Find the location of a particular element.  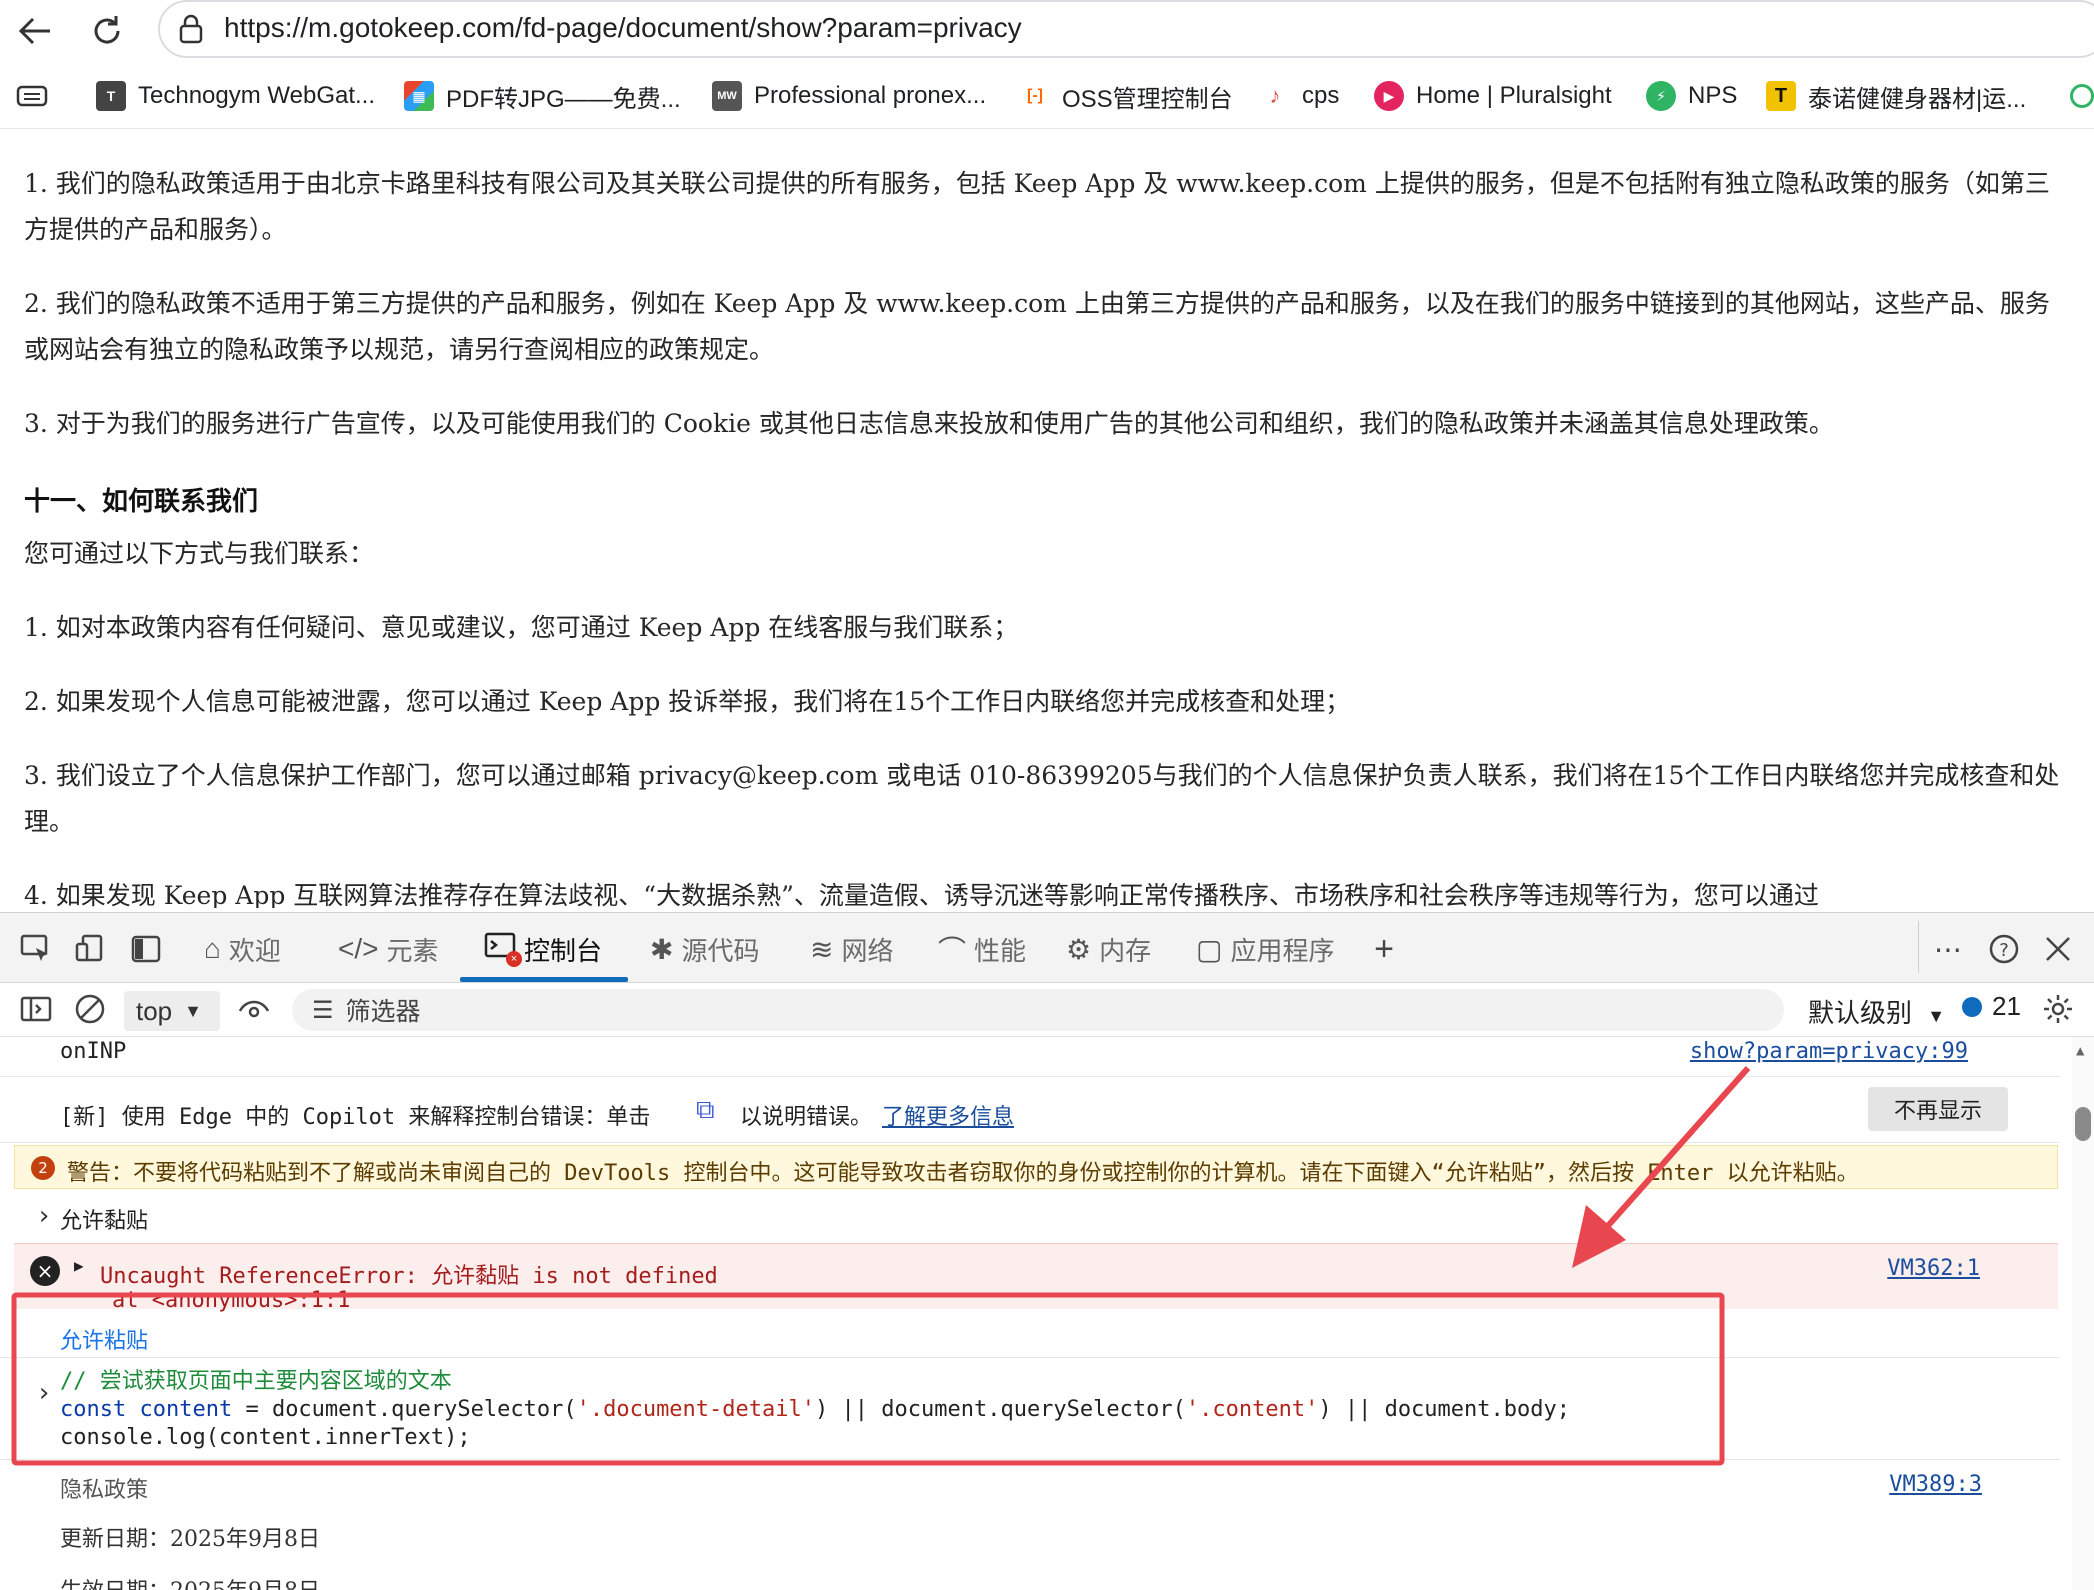

live-expression-eye-icon is located at coordinates (254, 1009).